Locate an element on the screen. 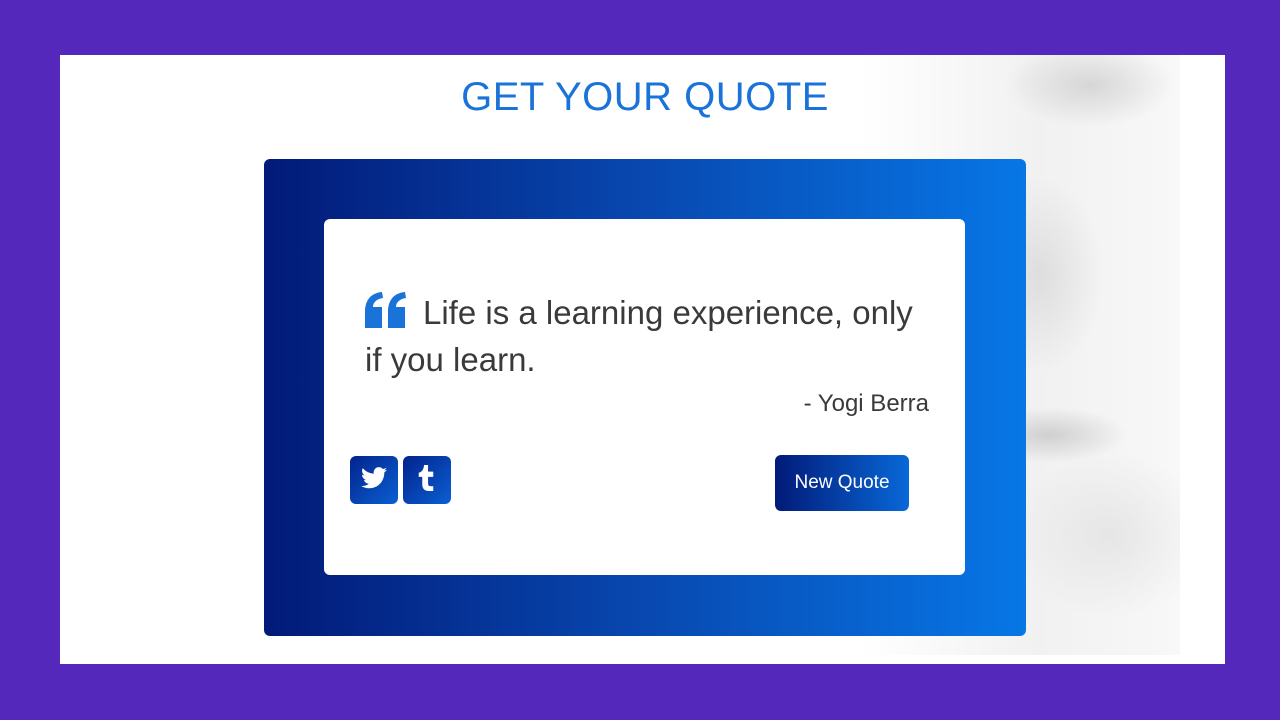  tumblr-icon is located at coordinates (427, 480).